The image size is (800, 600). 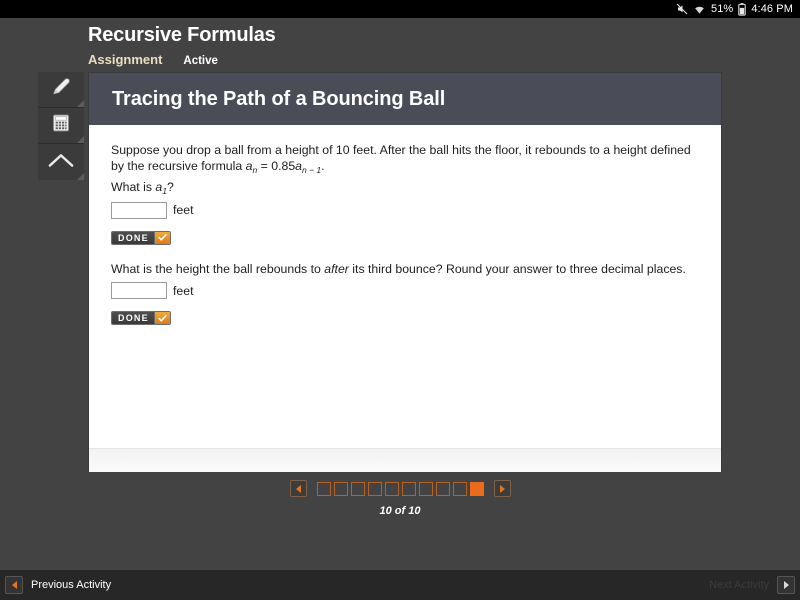 What do you see at coordinates (125, 59) in the screenshot?
I see `assignment-label: Assignment` at bounding box center [125, 59].